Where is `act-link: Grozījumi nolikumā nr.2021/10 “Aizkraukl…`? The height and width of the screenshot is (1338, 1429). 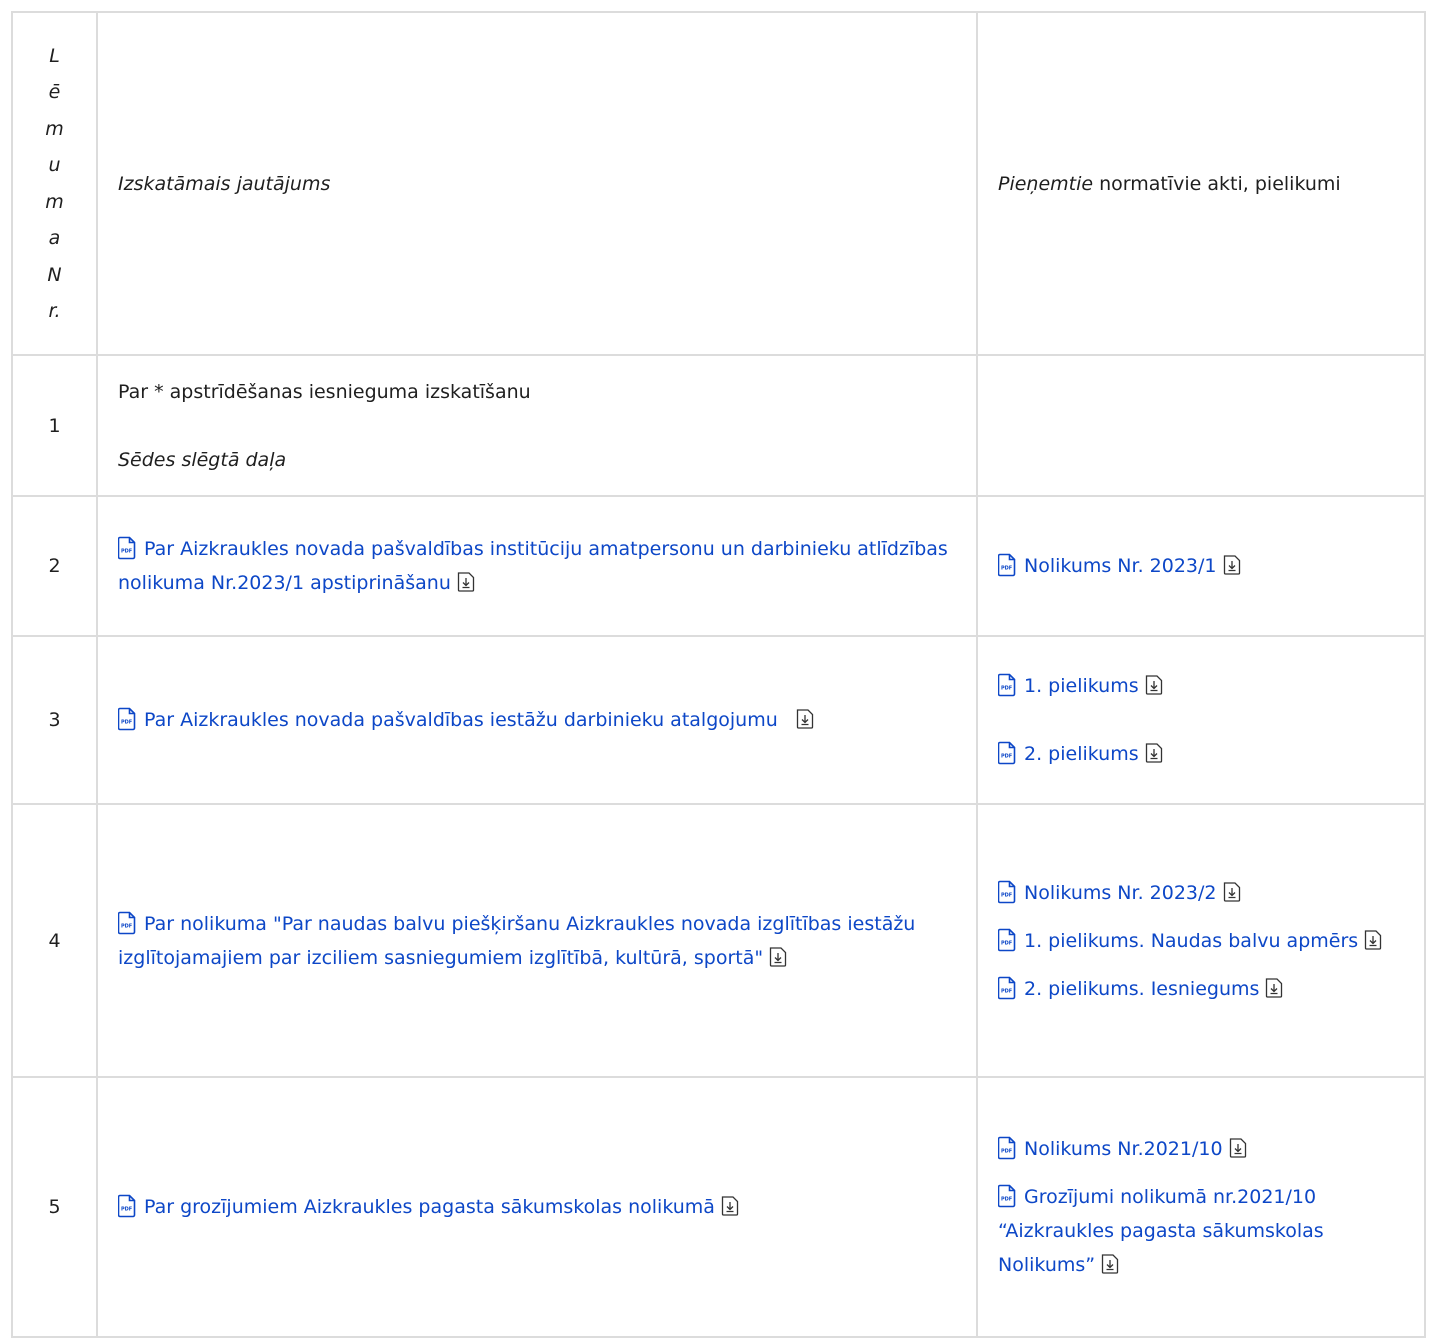
act-link: Grozījumi nolikumā nr.2021/10 “Aizkraukl… is located at coordinates (1161, 1231).